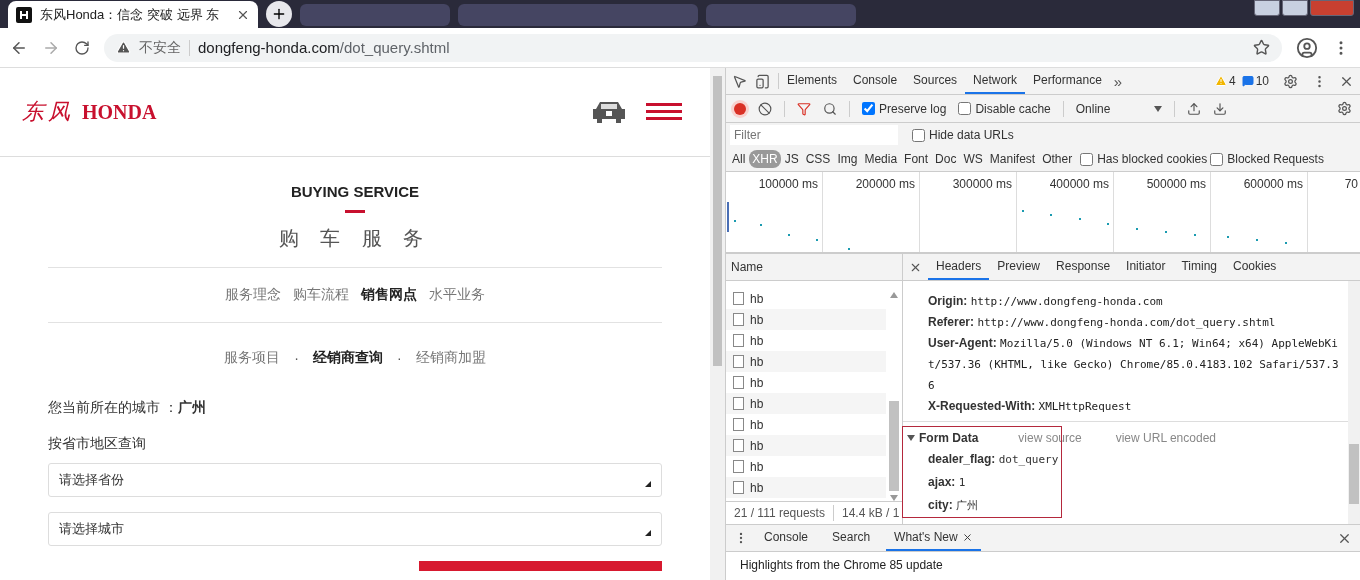 This screenshot has width=1360, height=580. What do you see at coordinates (1165, 438) in the screenshot?
I see `view-url-encoded-link: view URL encoded` at bounding box center [1165, 438].